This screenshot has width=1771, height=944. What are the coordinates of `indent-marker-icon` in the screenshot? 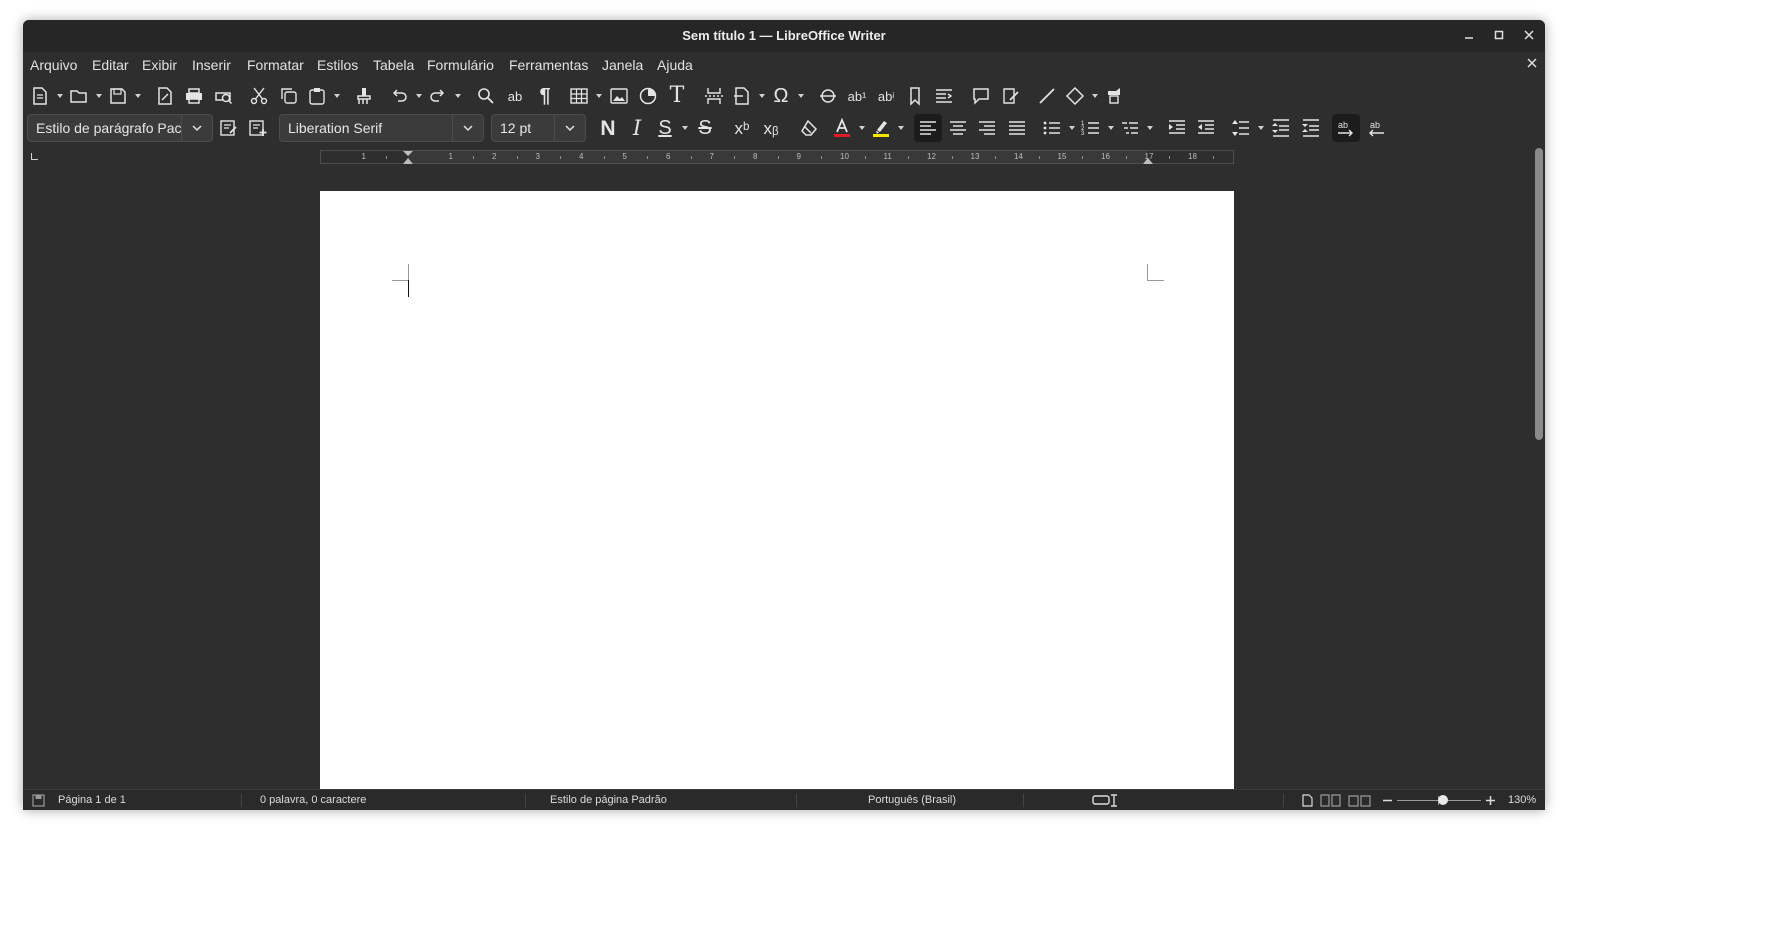 It's located at (408, 157).